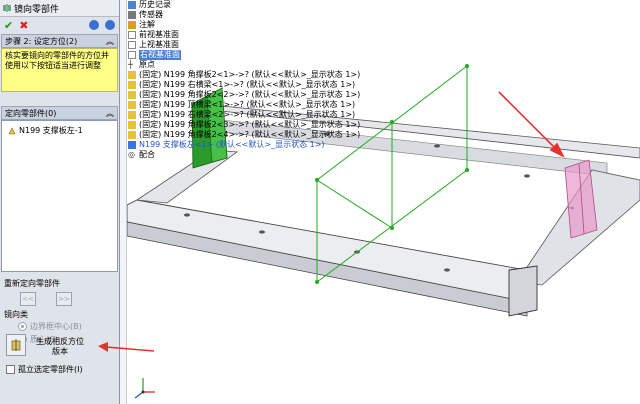 The height and width of the screenshot is (404, 640). Describe the element at coordinates (244, 155) in the screenshot. I see `tree-item: ◎ 配合` at that location.